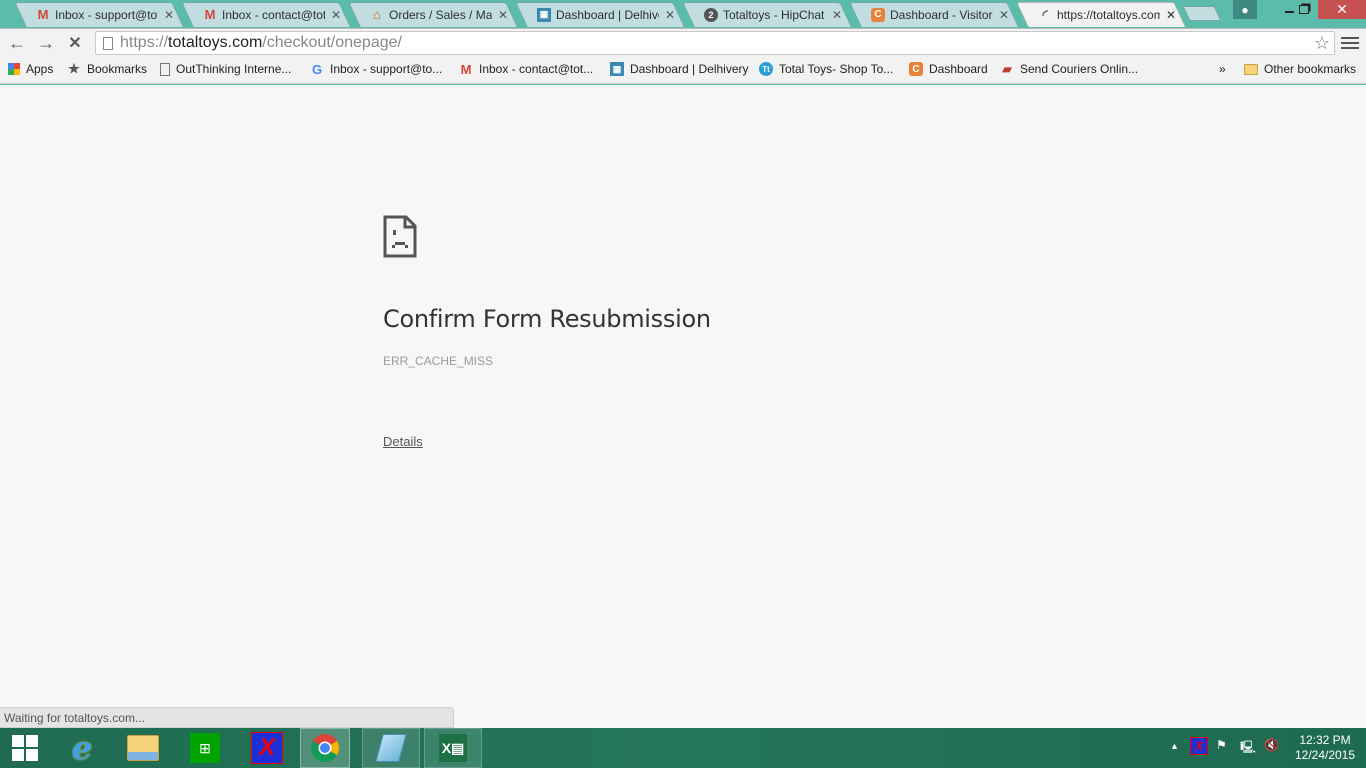 The height and width of the screenshot is (768, 1366). What do you see at coordinates (400, 236) in the screenshot?
I see `sad-page-icon` at bounding box center [400, 236].